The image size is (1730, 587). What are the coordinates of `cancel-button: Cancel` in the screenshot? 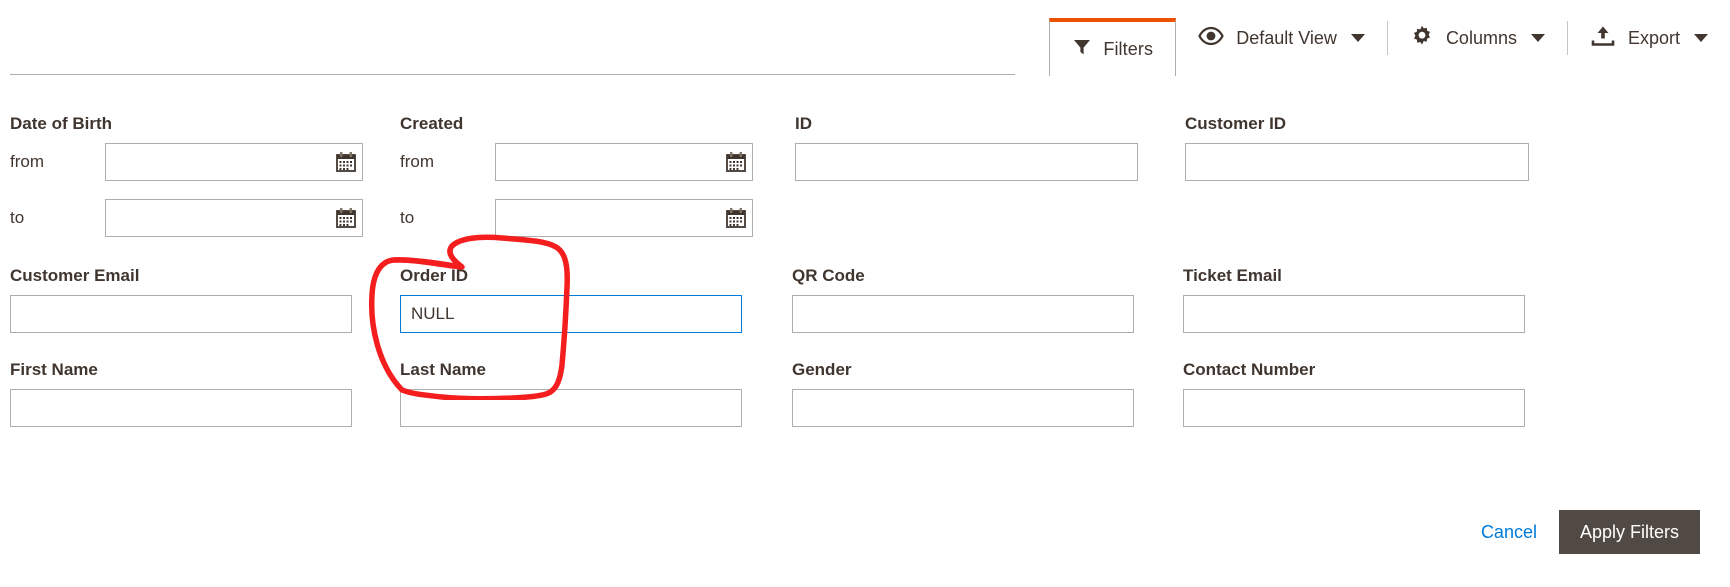 It's located at (1509, 532).